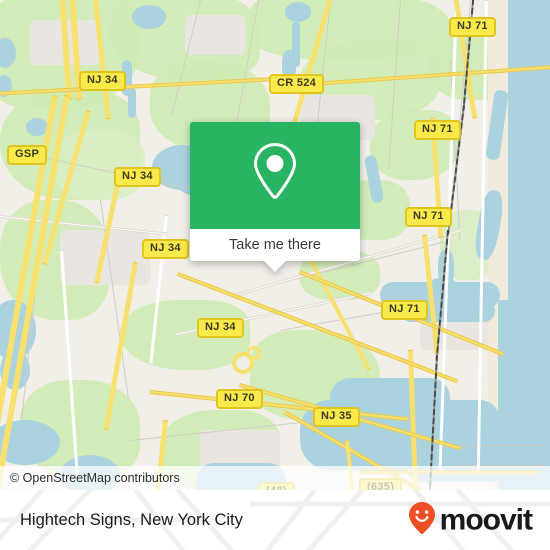 Image resolution: width=550 pixels, height=550 pixels. What do you see at coordinates (131, 519) in the screenshot?
I see `place-title: Hightech Signs, New York City` at bounding box center [131, 519].